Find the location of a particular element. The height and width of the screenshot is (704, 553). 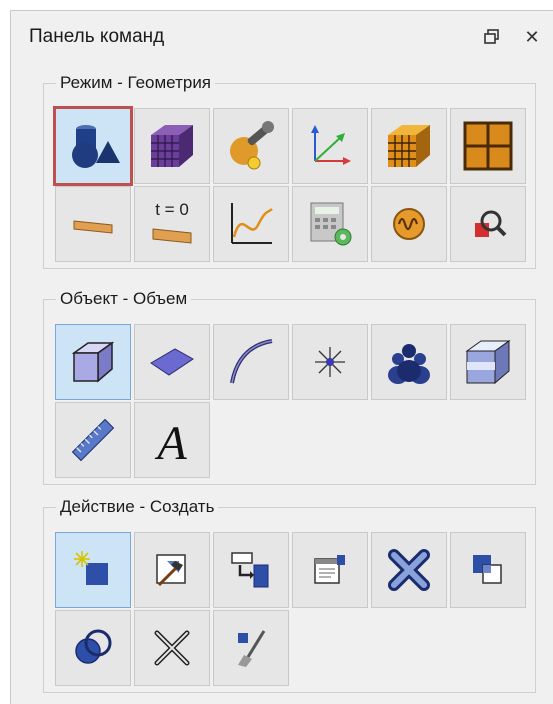

text-annotation-icon: A is located at coordinates (170, 442).